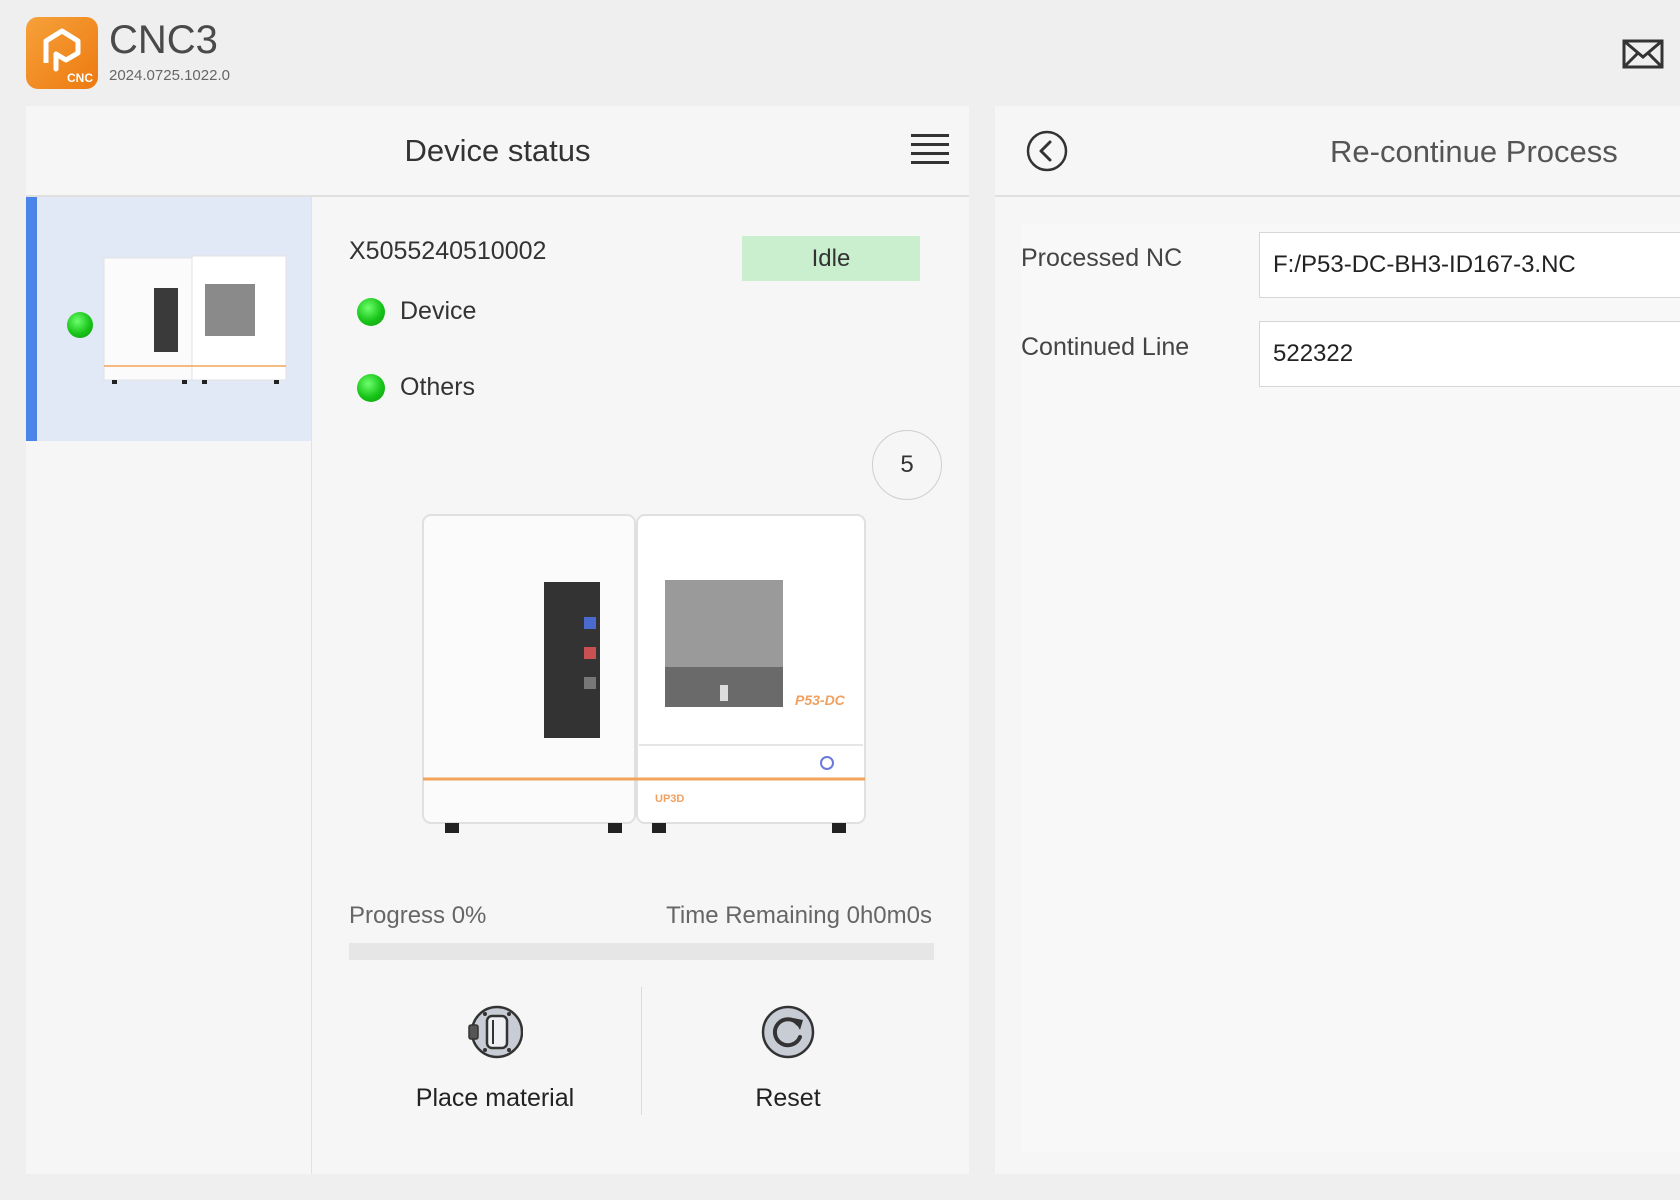 The width and height of the screenshot is (1680, 1200). What do you see at coordinates (448, 251) in the screenshot?
I see `device-serial: X5055240510002` at bounding box center [448, 251].